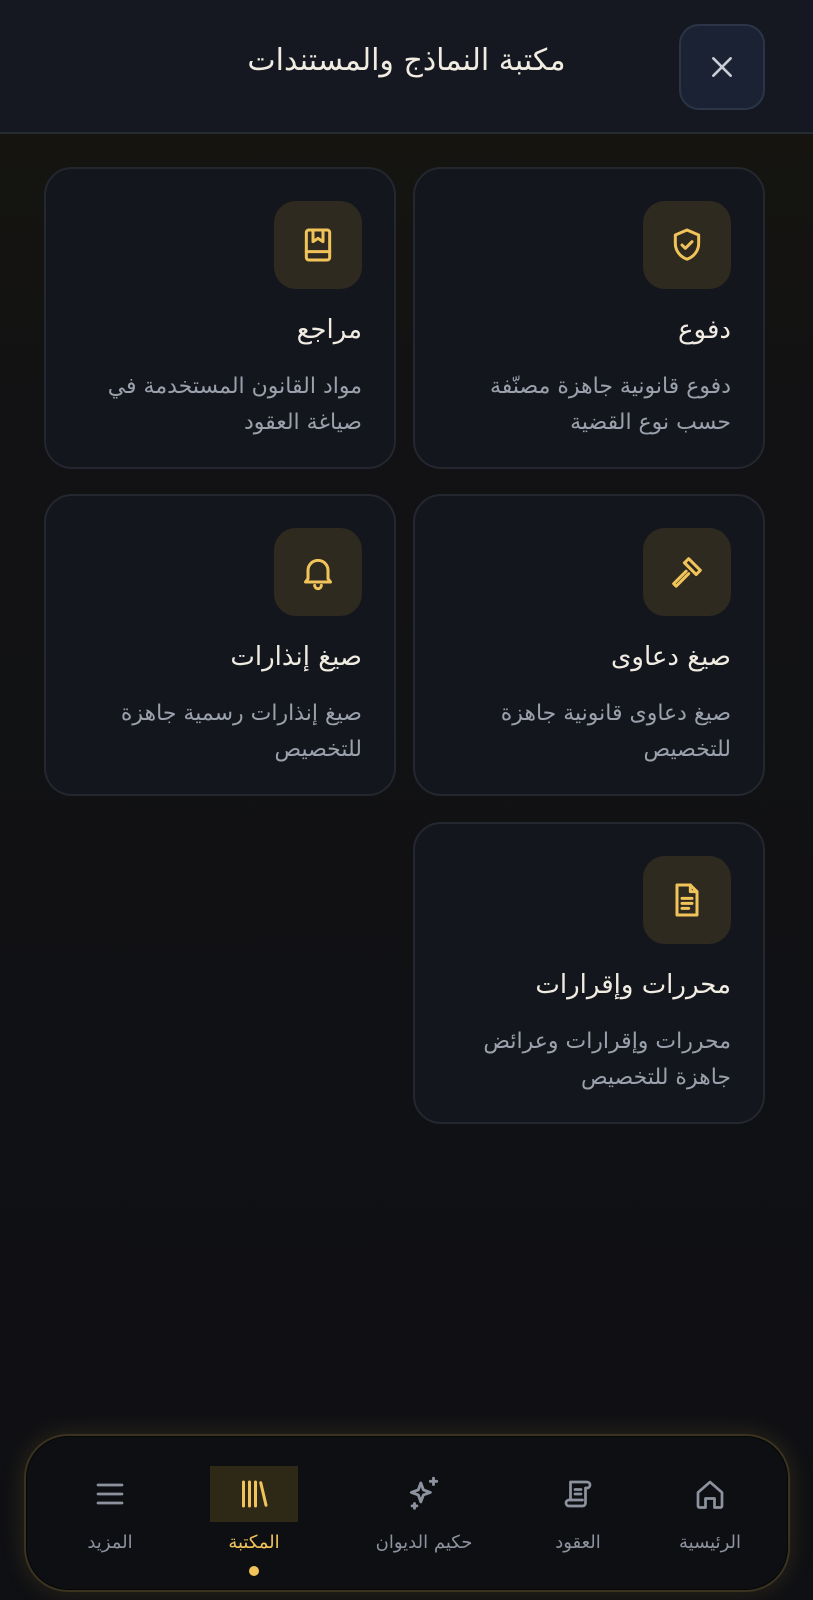 Image resolution: width=813 pixels, height=1600 pixels. What do you see at coordinates (110, 1542) in the screenshot?
I see `nav-label: المزيد` at bounding box center [110, 1542].